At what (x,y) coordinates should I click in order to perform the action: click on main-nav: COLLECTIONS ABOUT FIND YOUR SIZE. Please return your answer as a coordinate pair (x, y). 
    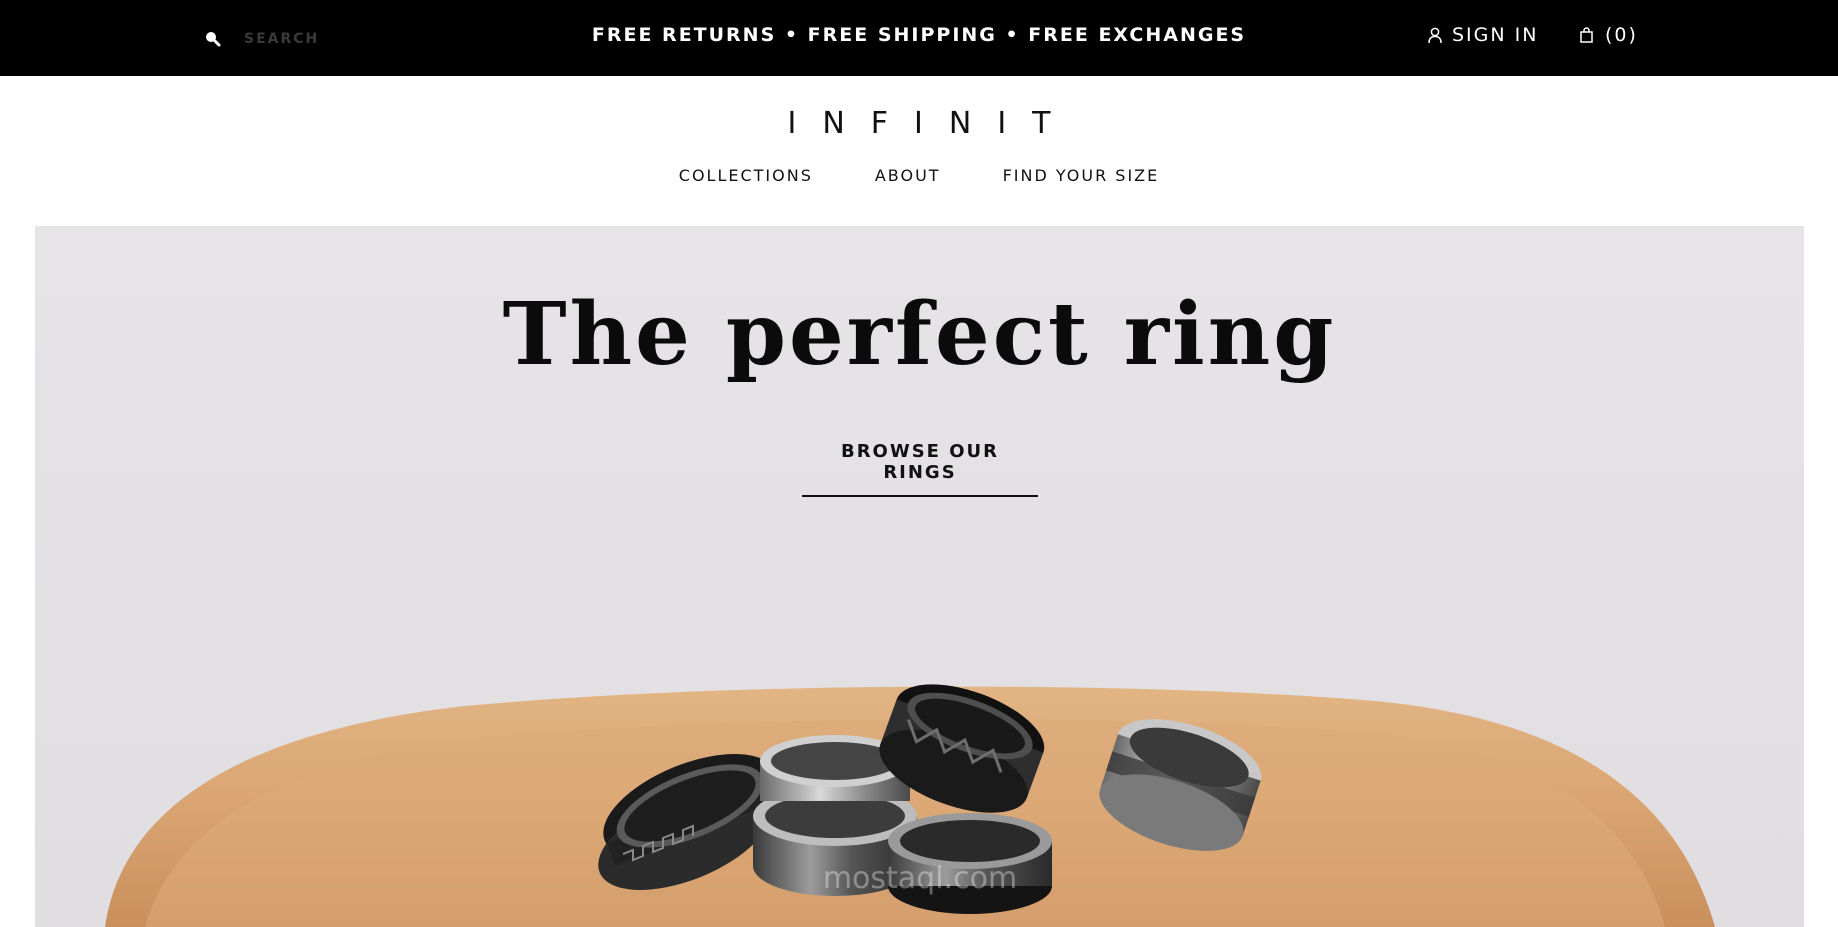
    Looking at the image, I should click on (919, 175).